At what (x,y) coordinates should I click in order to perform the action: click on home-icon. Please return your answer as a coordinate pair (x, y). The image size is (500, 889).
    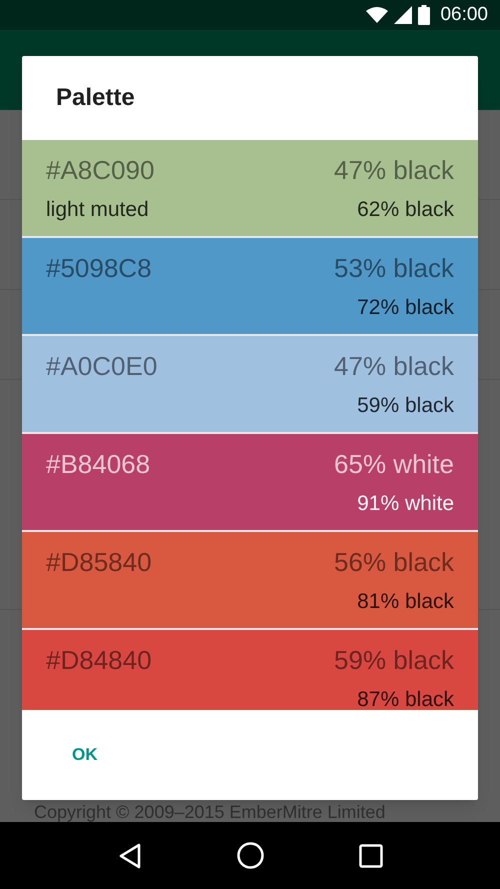
    Looking at the image, I should click on (250, 855).